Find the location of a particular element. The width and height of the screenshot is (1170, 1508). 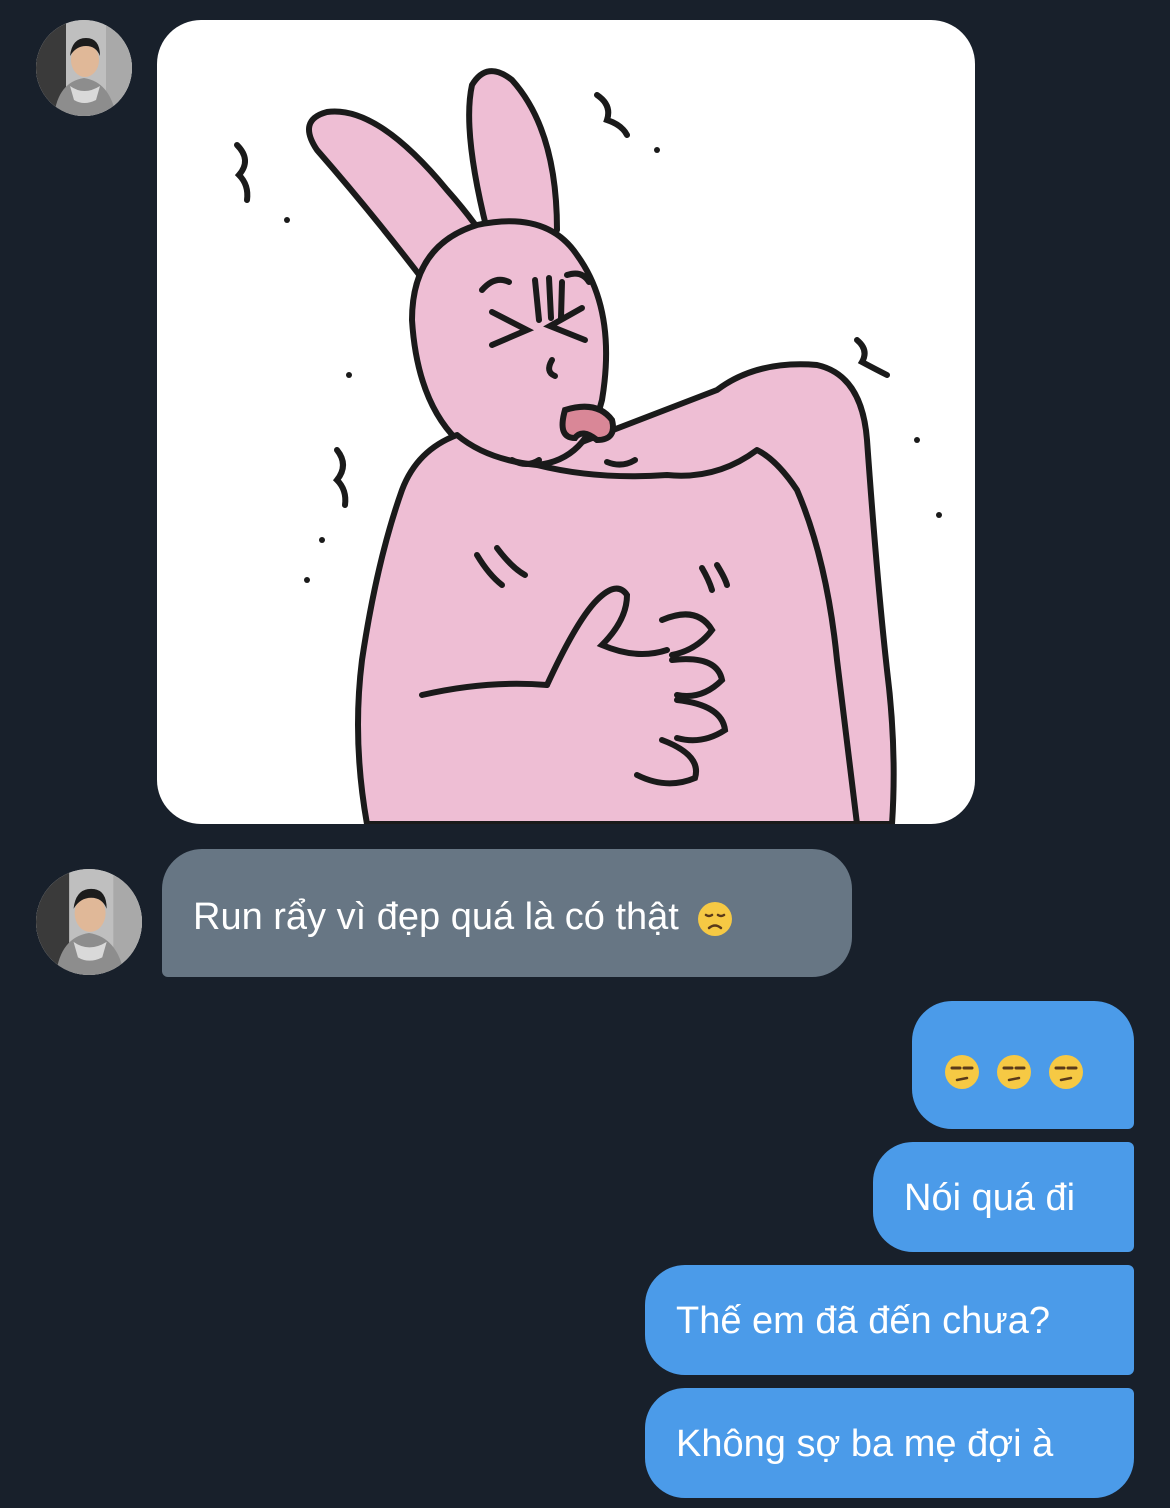

disappointed-face-emoji is located at coordinates (715, 919).